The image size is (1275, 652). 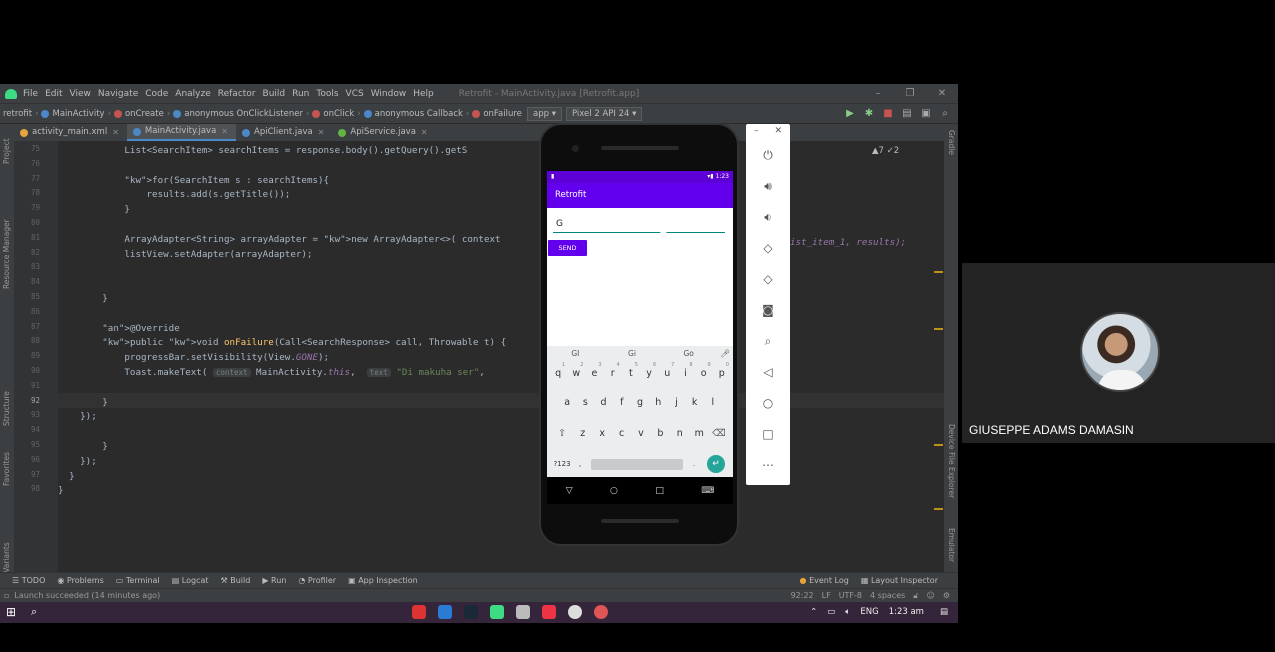 What do you see at coordinates (945, 114) in the screenshot?
I see `search-icon: ⌕` at bounding box center [945, 114].